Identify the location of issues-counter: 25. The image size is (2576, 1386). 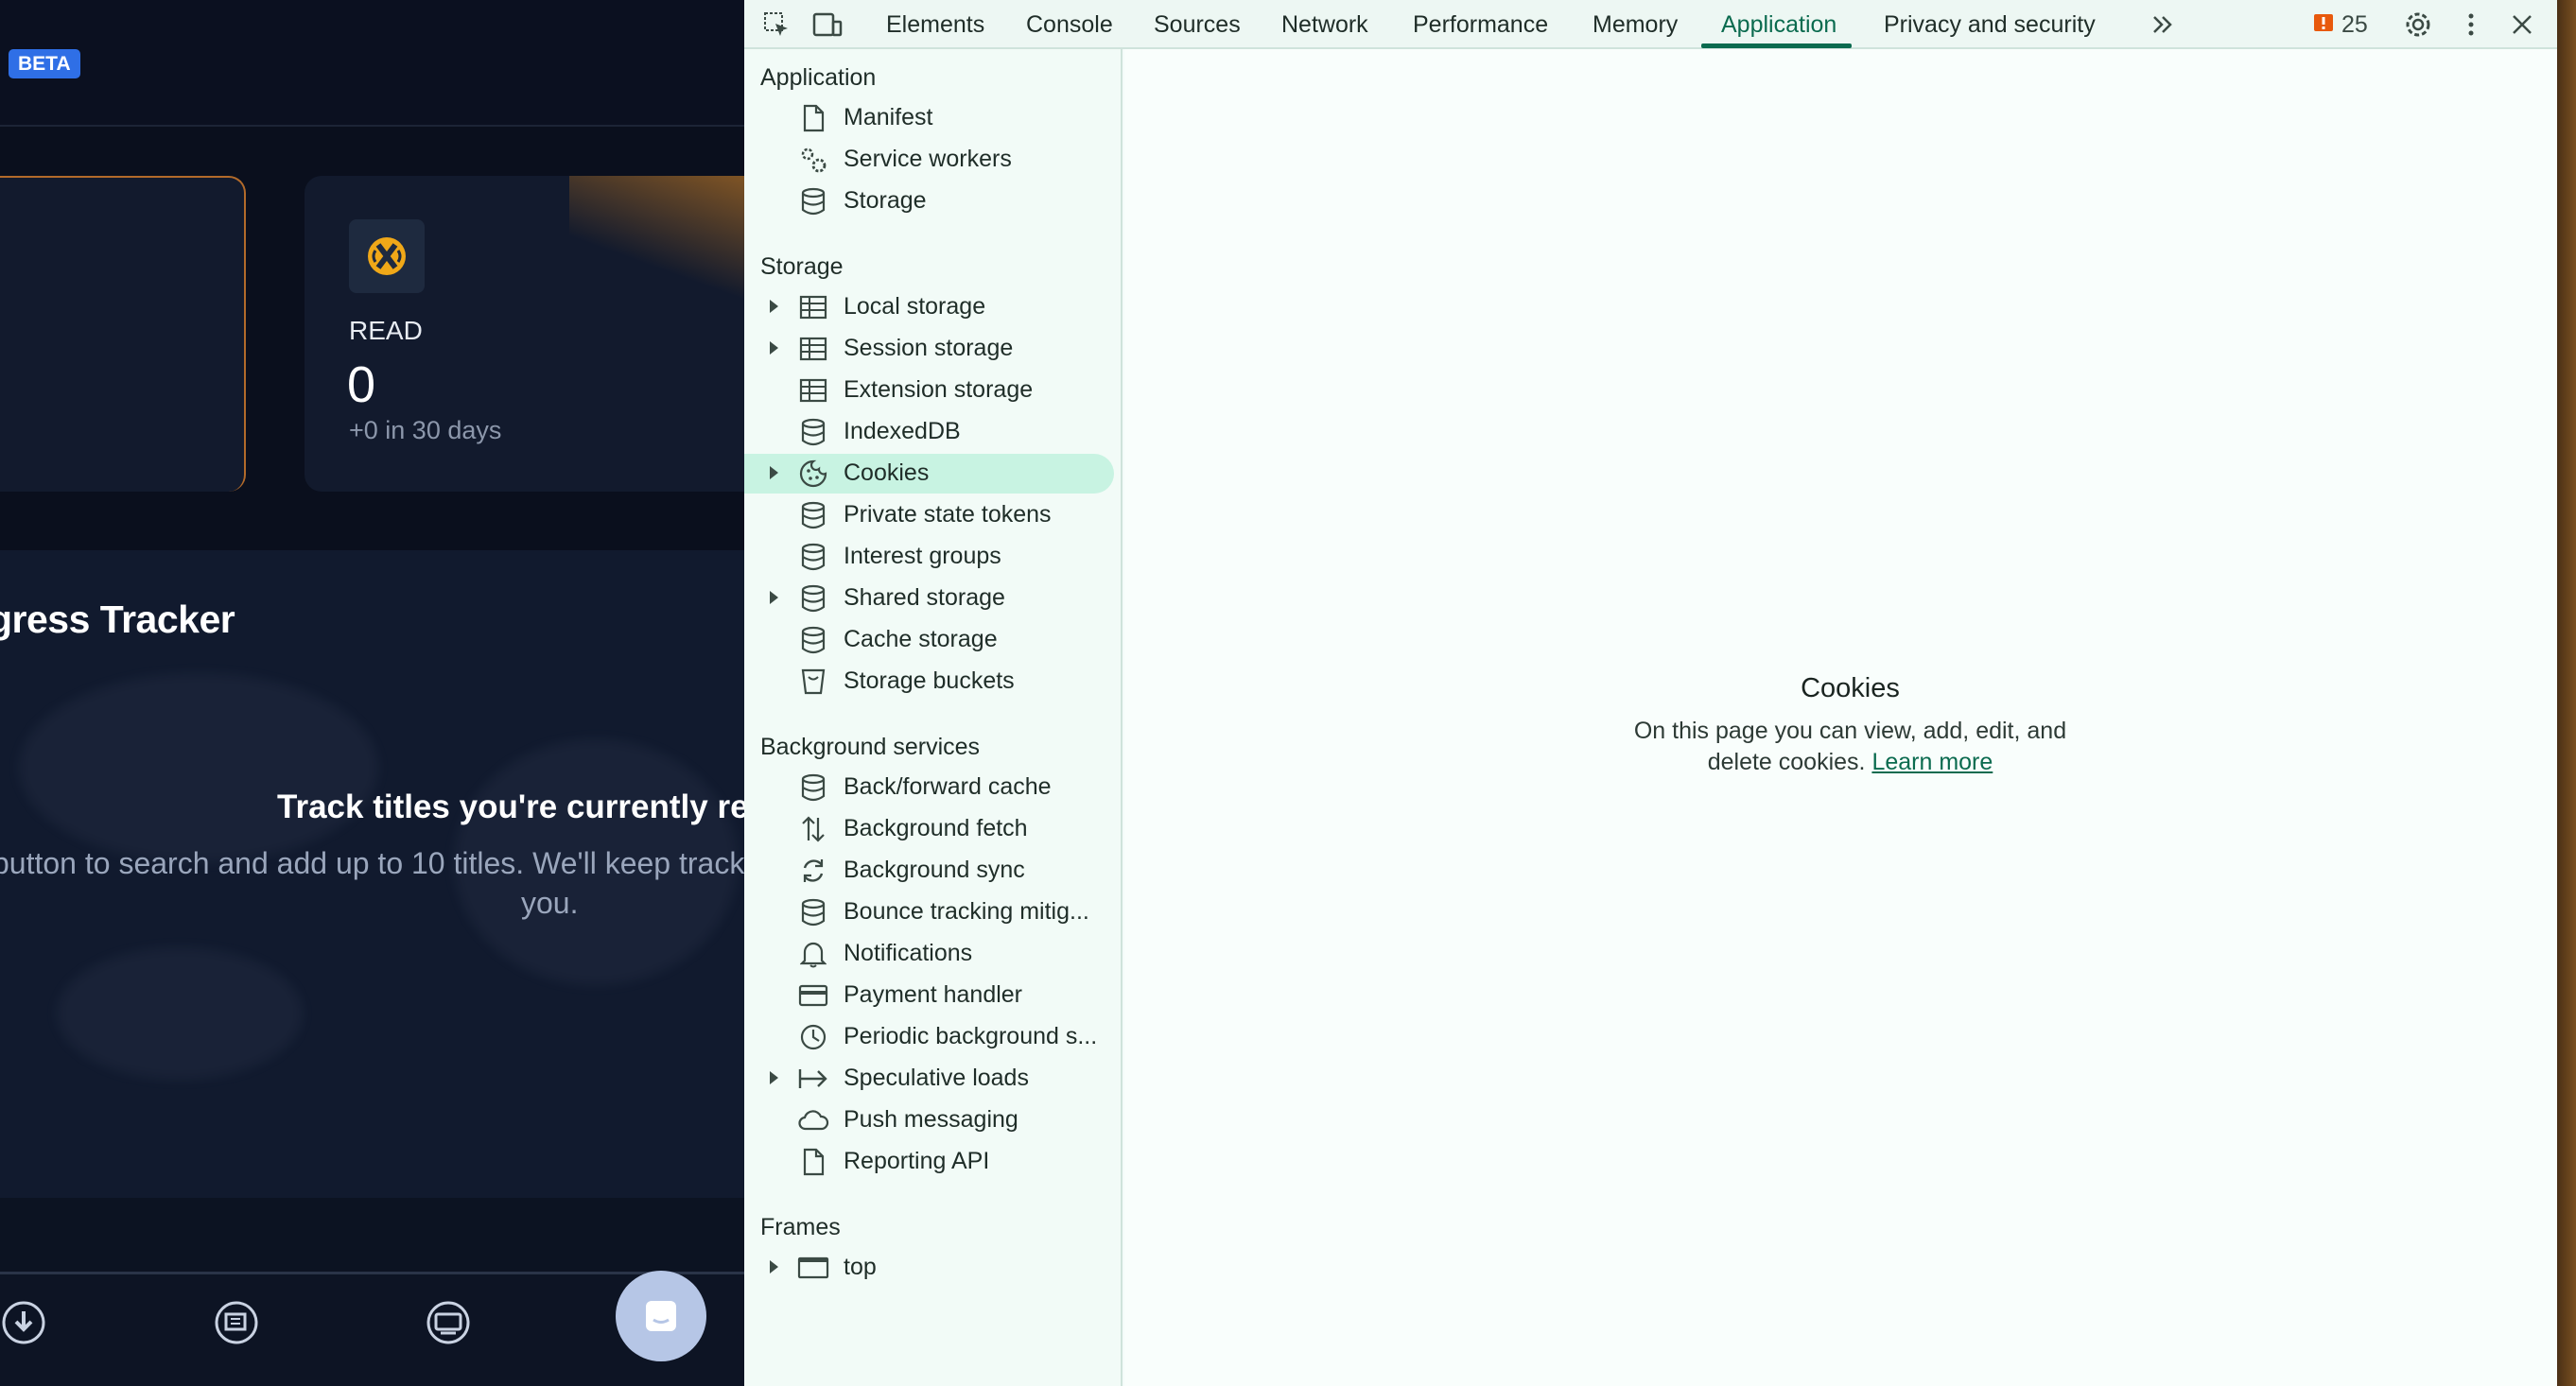
(2340, 24).